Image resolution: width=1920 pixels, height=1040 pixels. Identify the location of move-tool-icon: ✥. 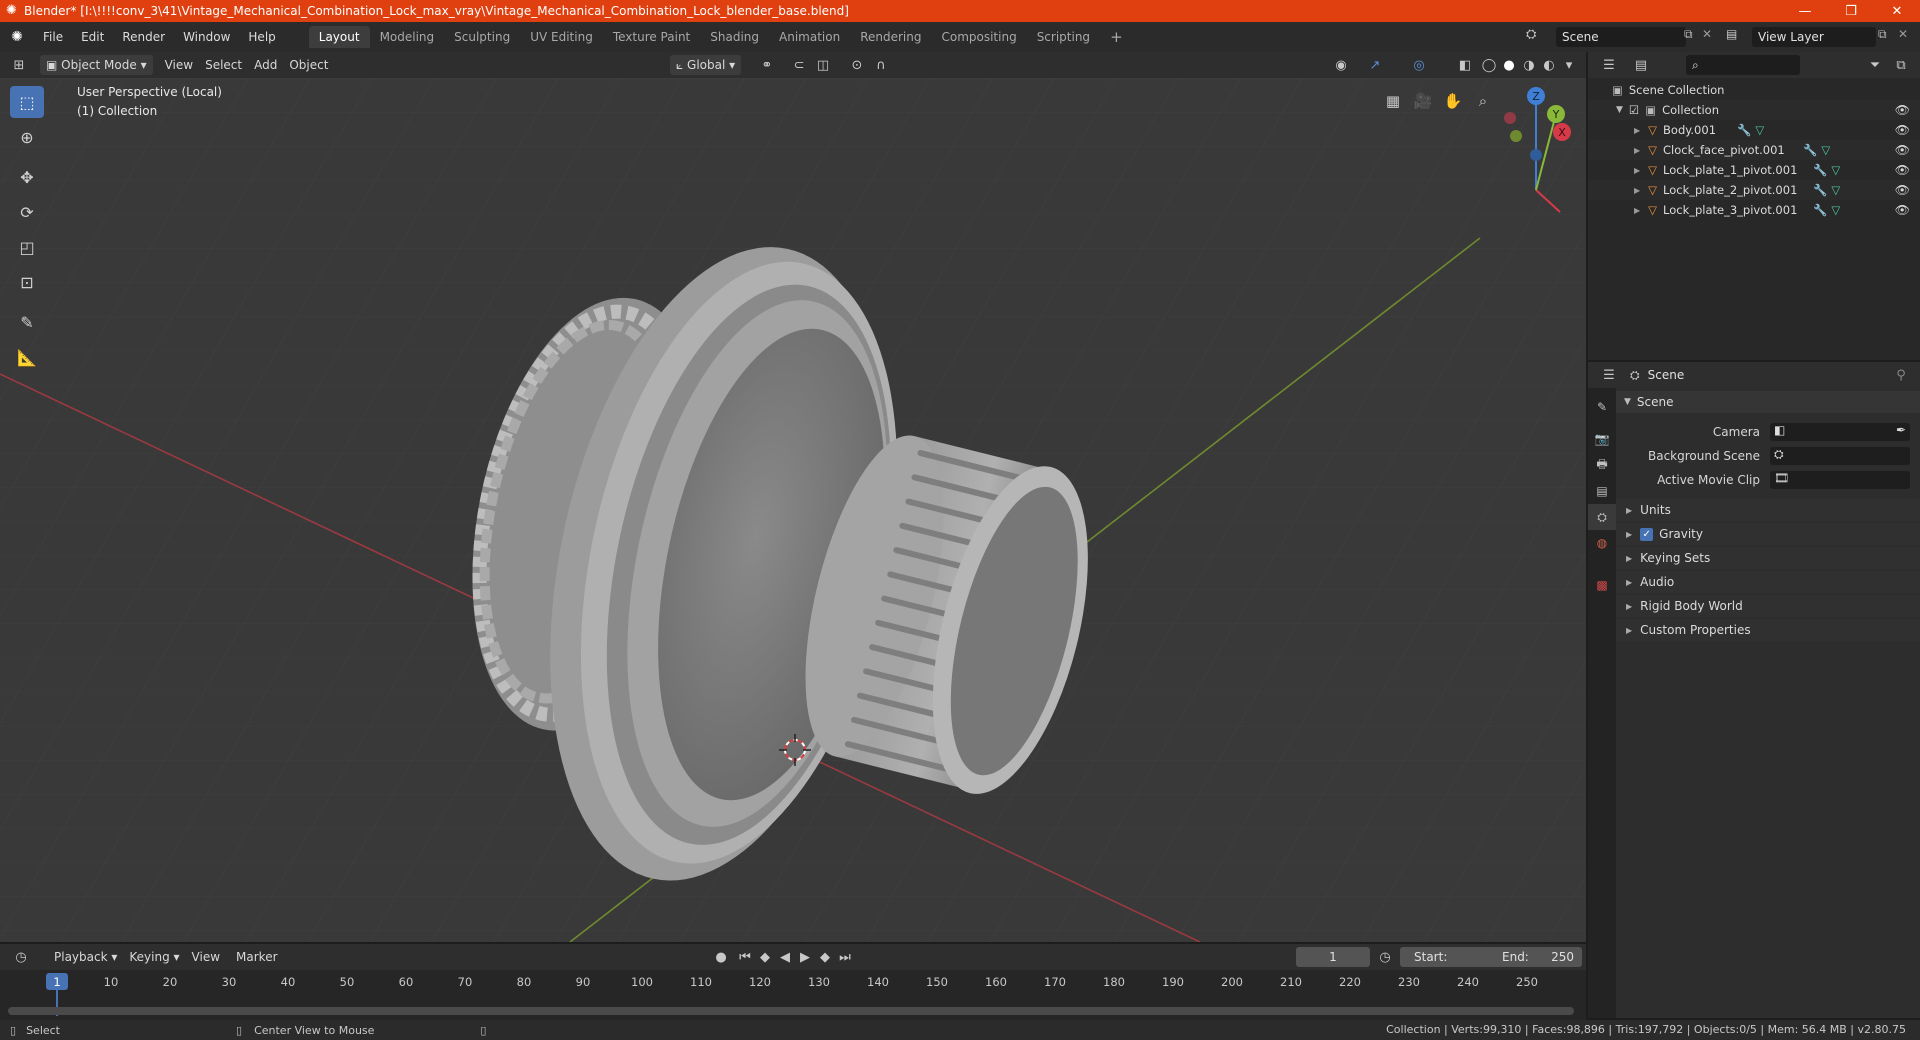
(27, 177).